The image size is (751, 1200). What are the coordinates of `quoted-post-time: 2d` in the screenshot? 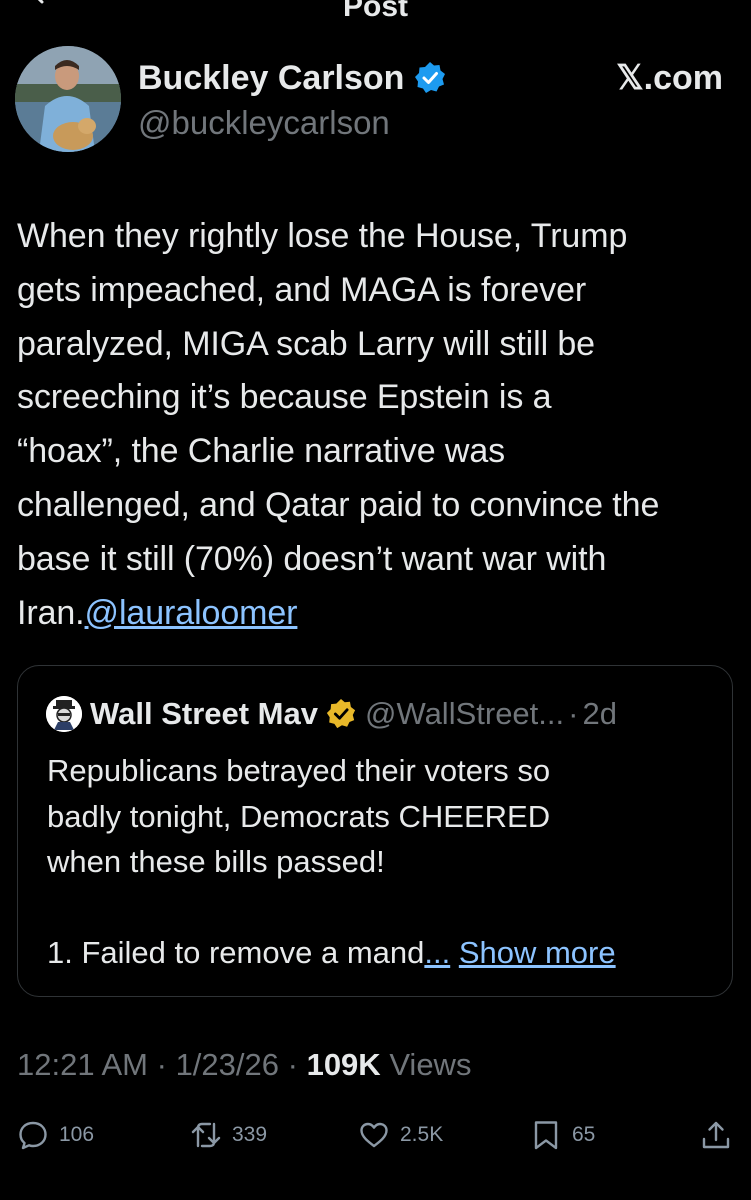 It's located at (599, 713).